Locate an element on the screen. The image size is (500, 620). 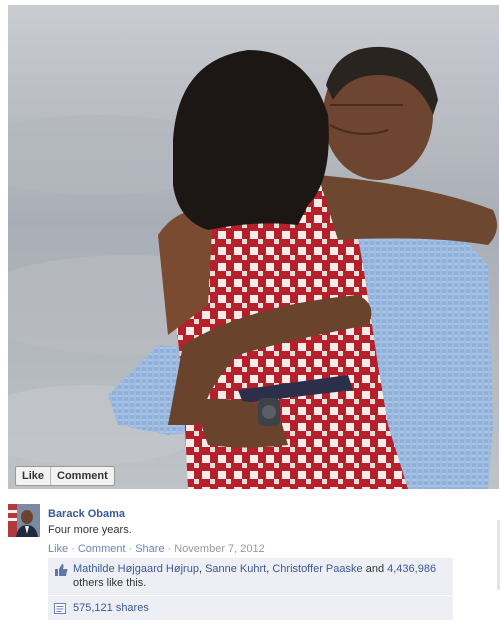
photo-action-bar: Like Comment is located at coordinates (65, 476).